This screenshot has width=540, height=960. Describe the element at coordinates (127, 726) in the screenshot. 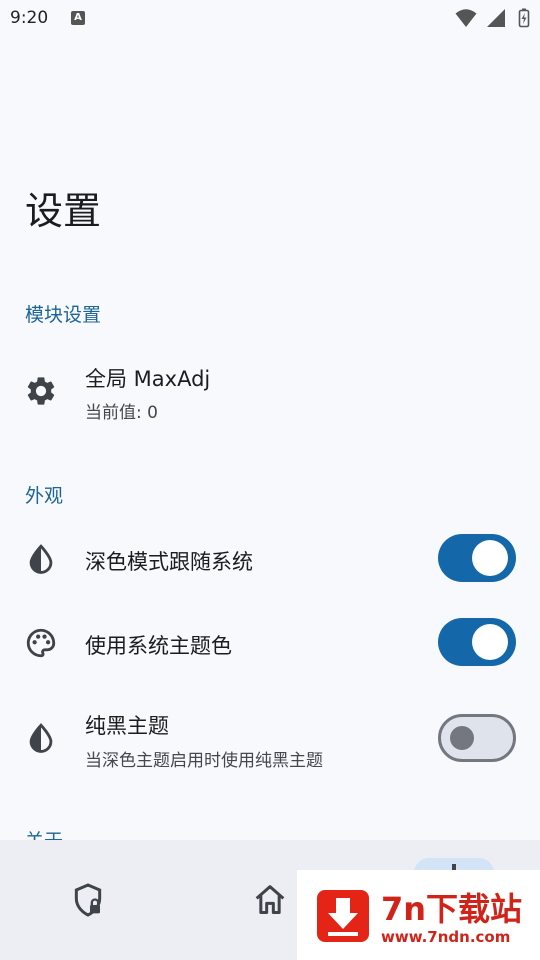

I see `pref-title: 纯黑主题` at that location.